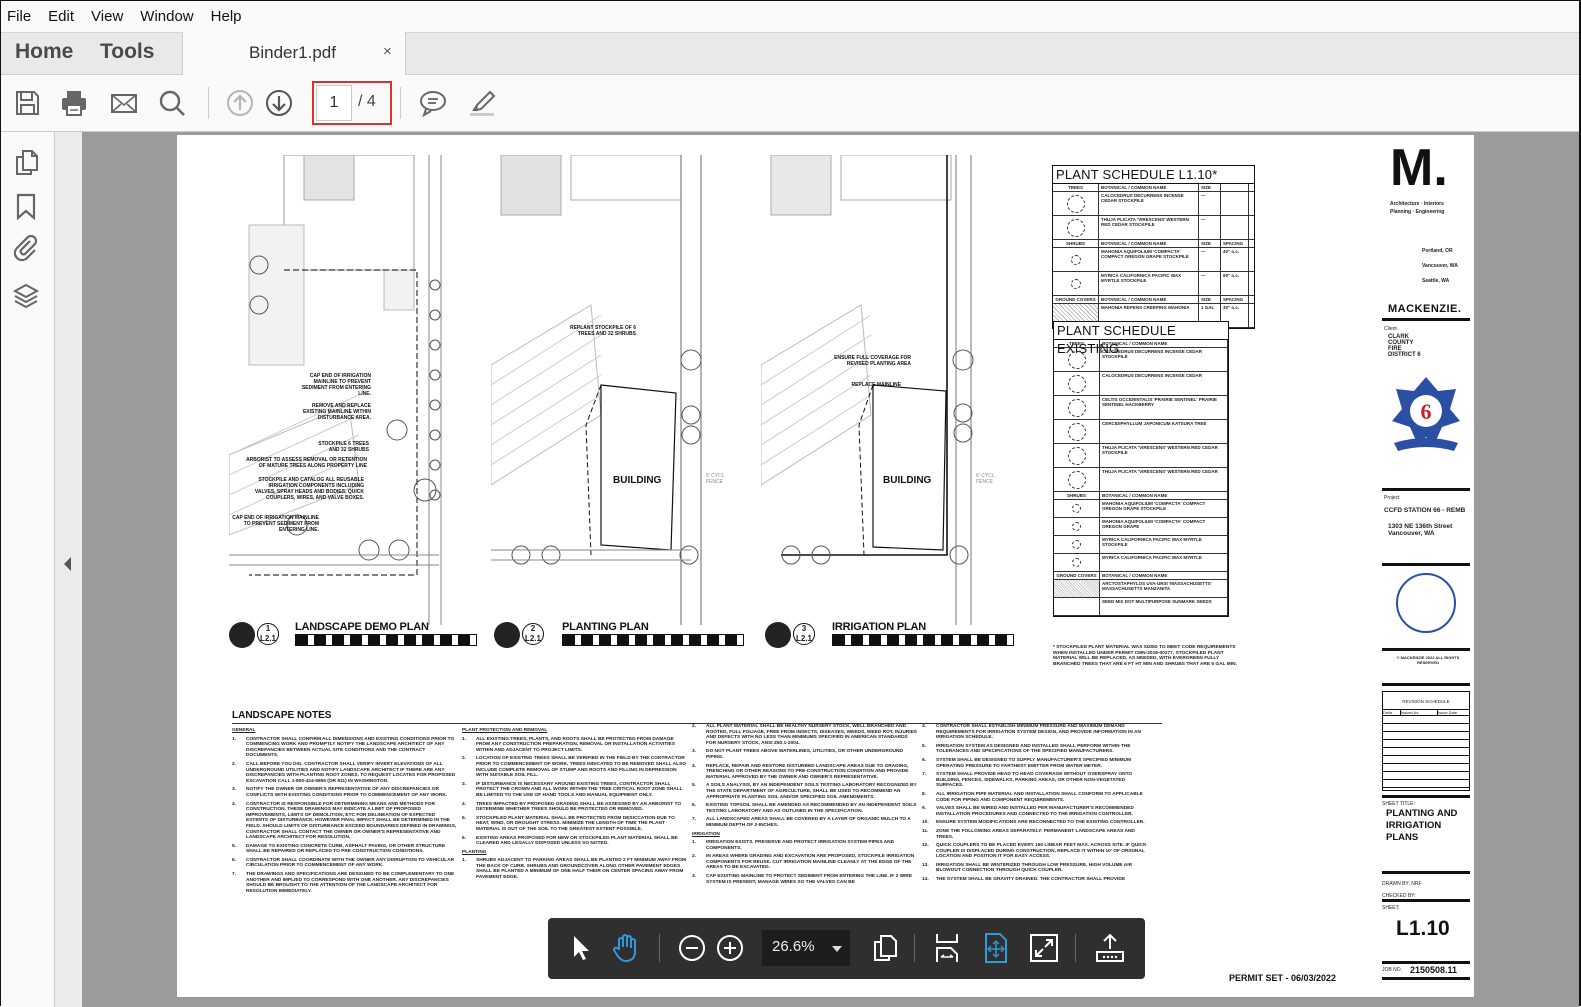 The image size is (1581, 1007). I want to click on menu-window: Window, so click(166, 16).